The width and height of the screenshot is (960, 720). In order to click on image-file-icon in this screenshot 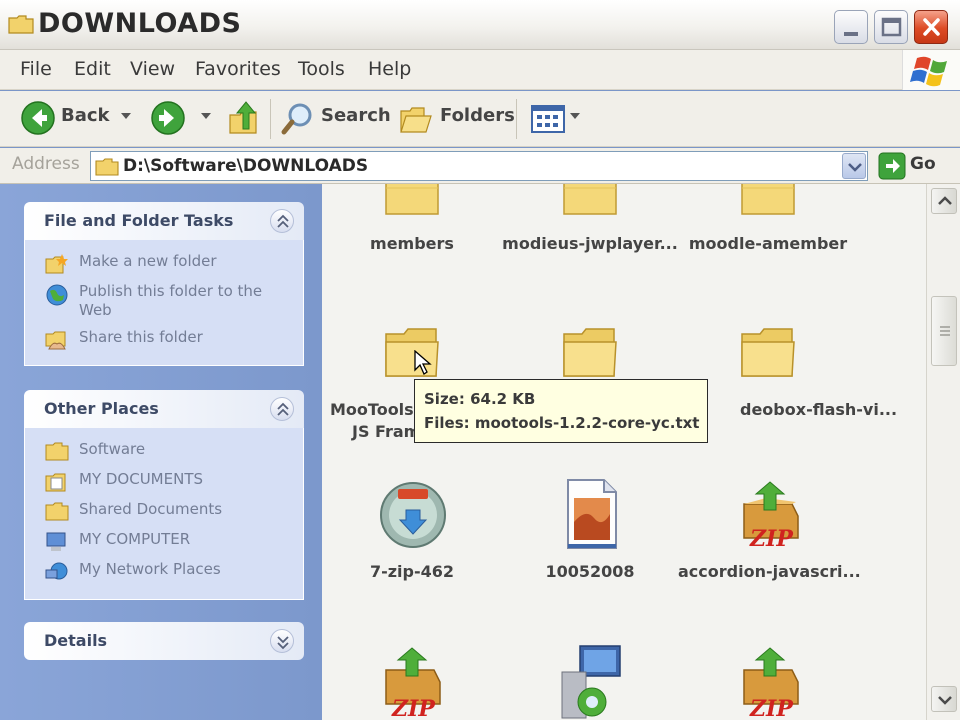, I will do `click(592, 514)`.